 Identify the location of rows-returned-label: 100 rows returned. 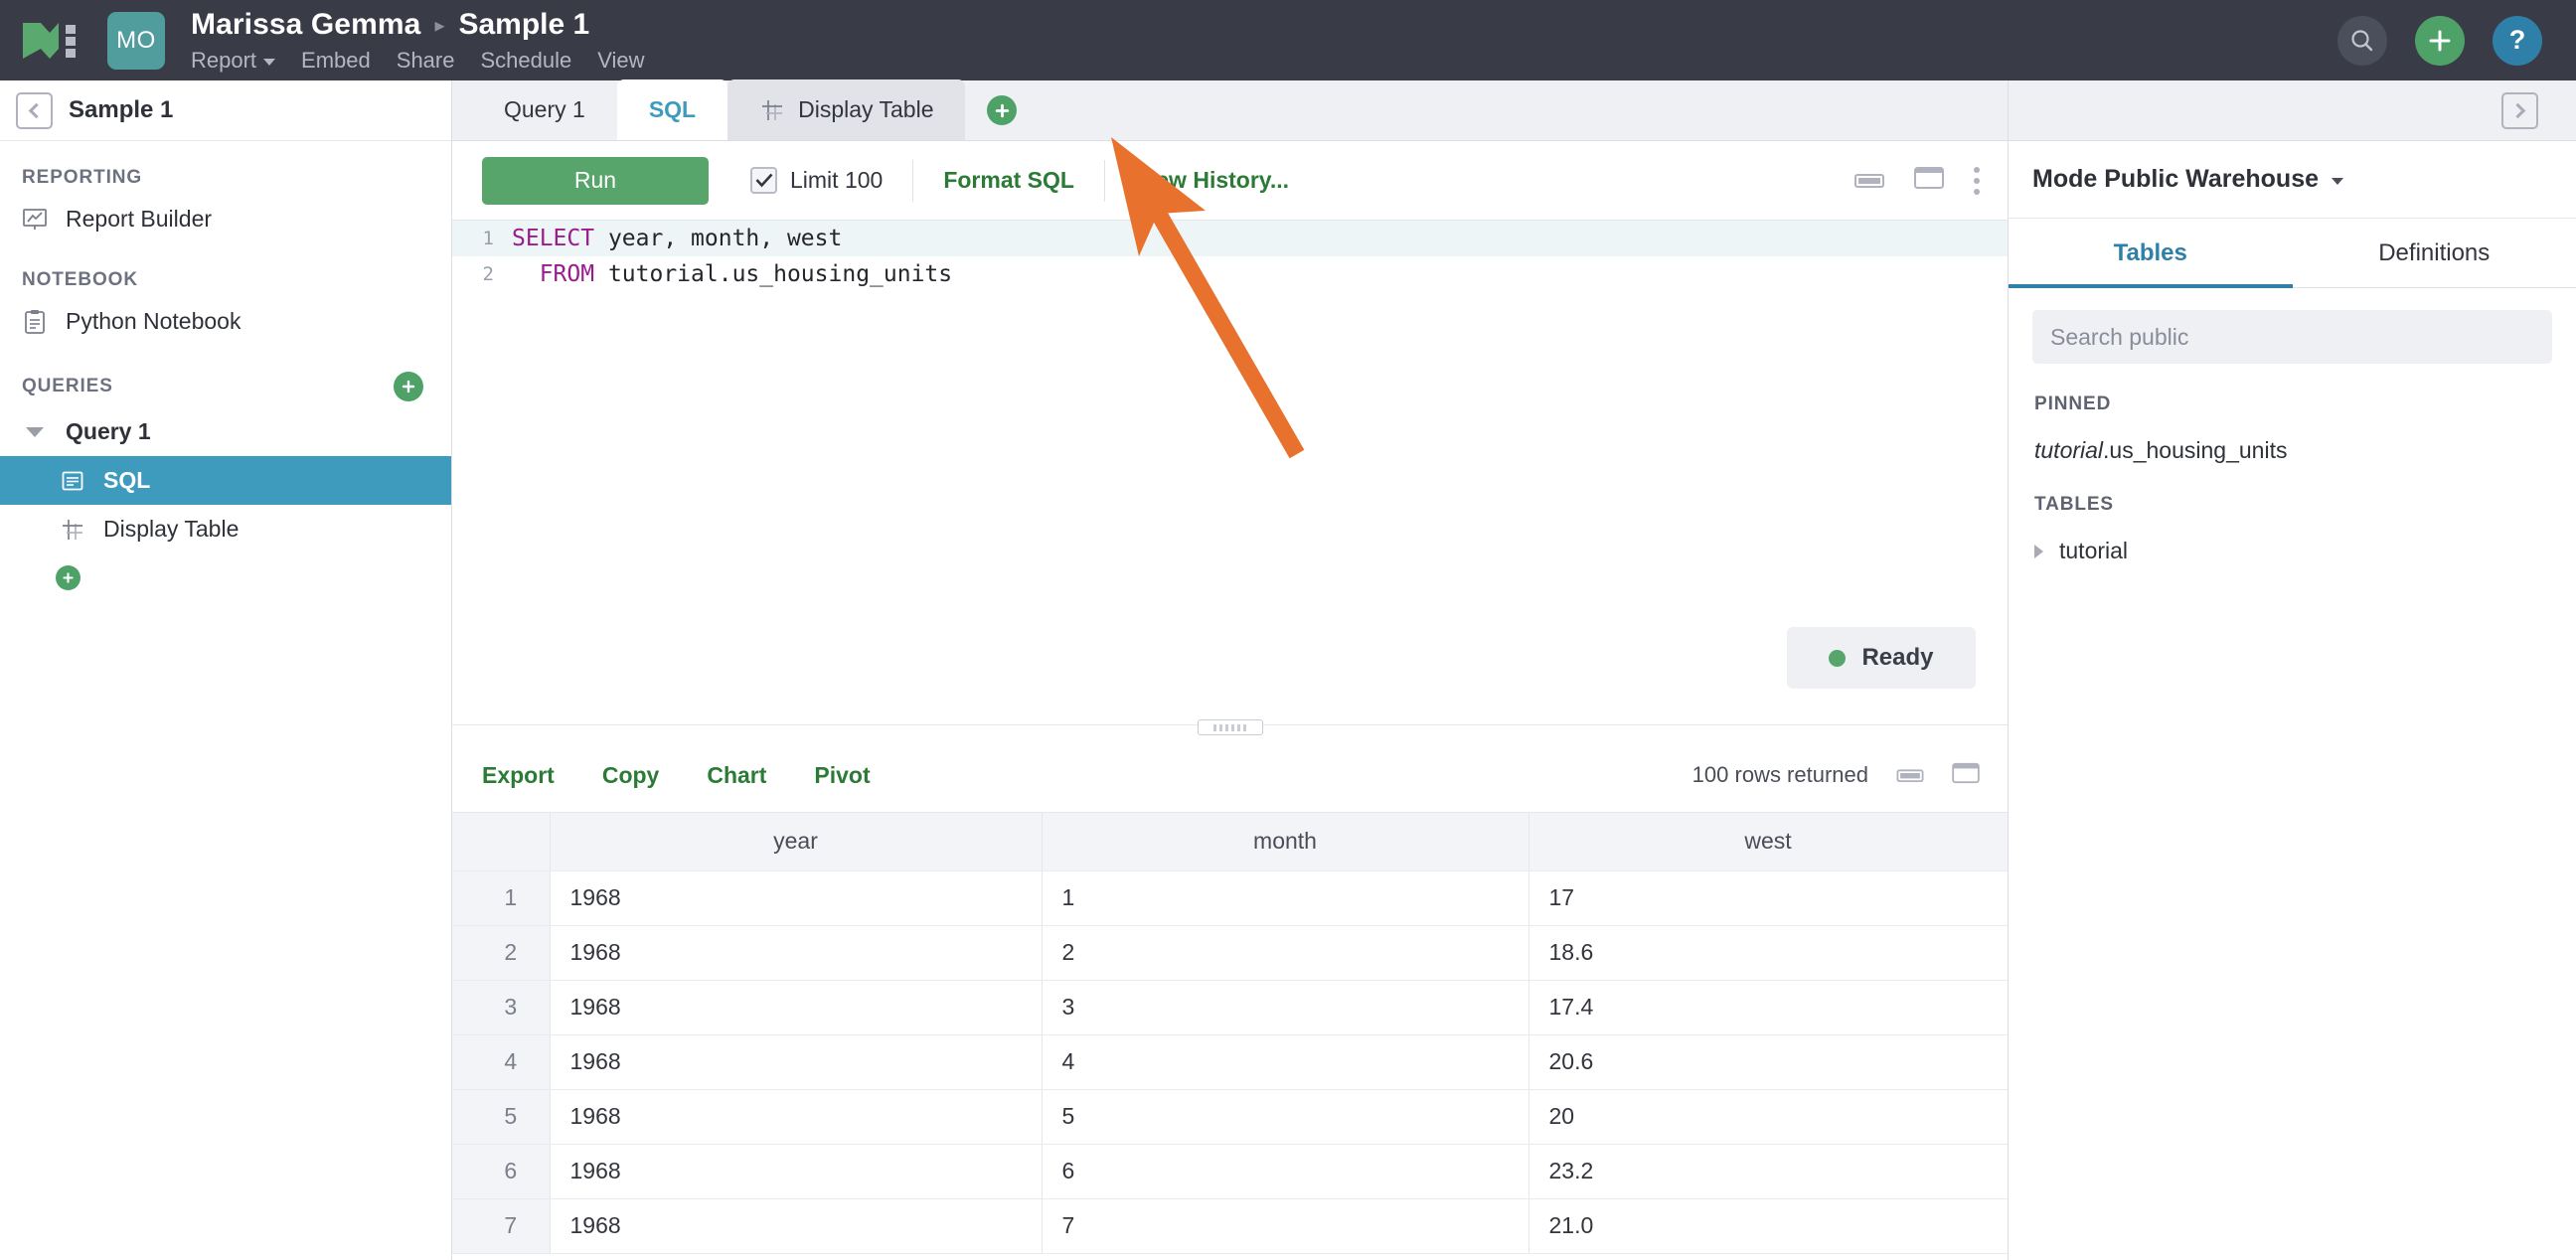
(1779, 774).